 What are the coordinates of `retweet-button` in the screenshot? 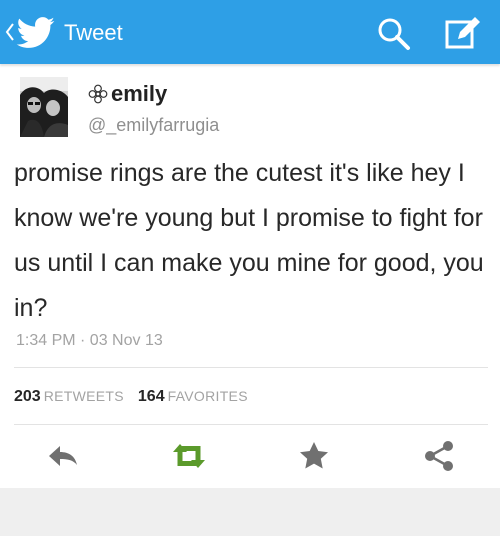 It's located at (189, 456).